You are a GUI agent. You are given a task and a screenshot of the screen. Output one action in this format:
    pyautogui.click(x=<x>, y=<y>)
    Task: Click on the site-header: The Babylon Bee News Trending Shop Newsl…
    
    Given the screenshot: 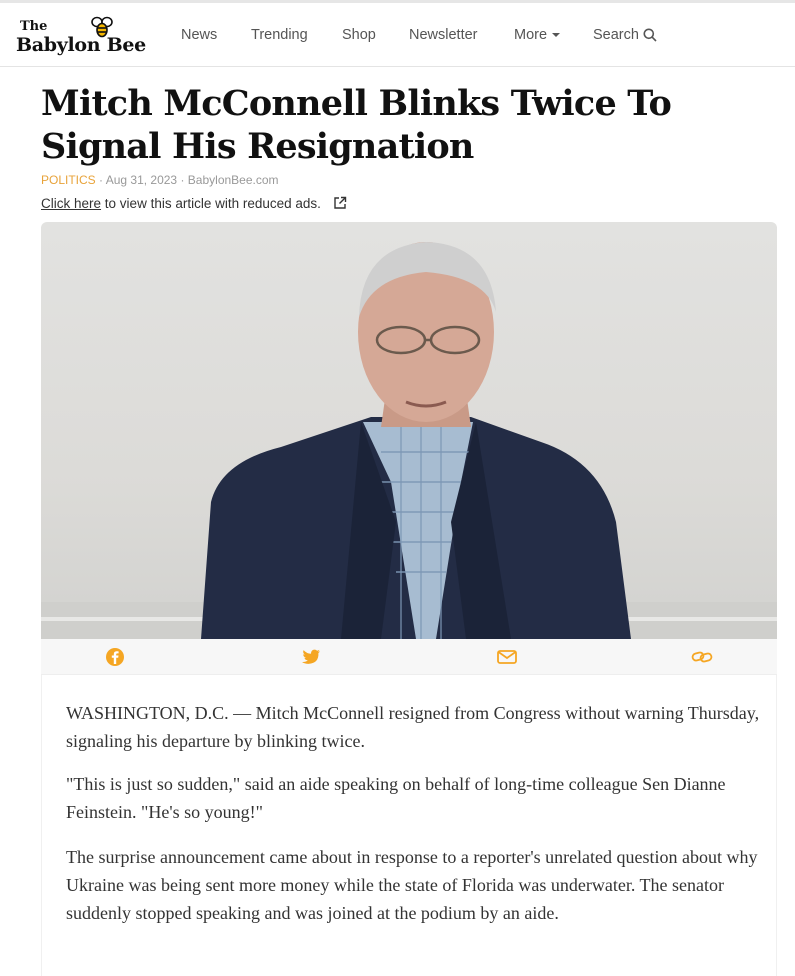 What is the action you would take?
    pyautogui.click(x=397, y=35)
    